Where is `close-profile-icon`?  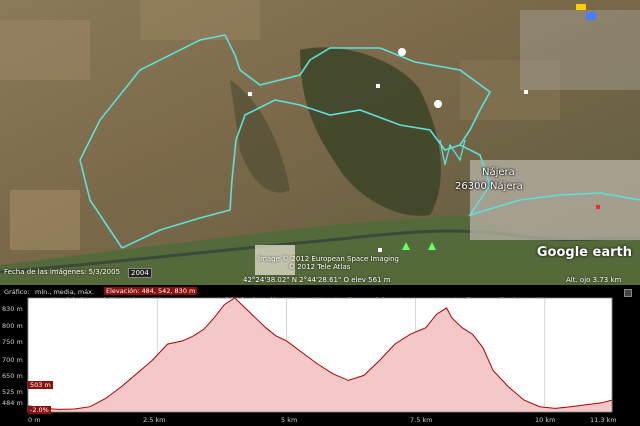 close-profile-icon is located at coordinates (628, 293).